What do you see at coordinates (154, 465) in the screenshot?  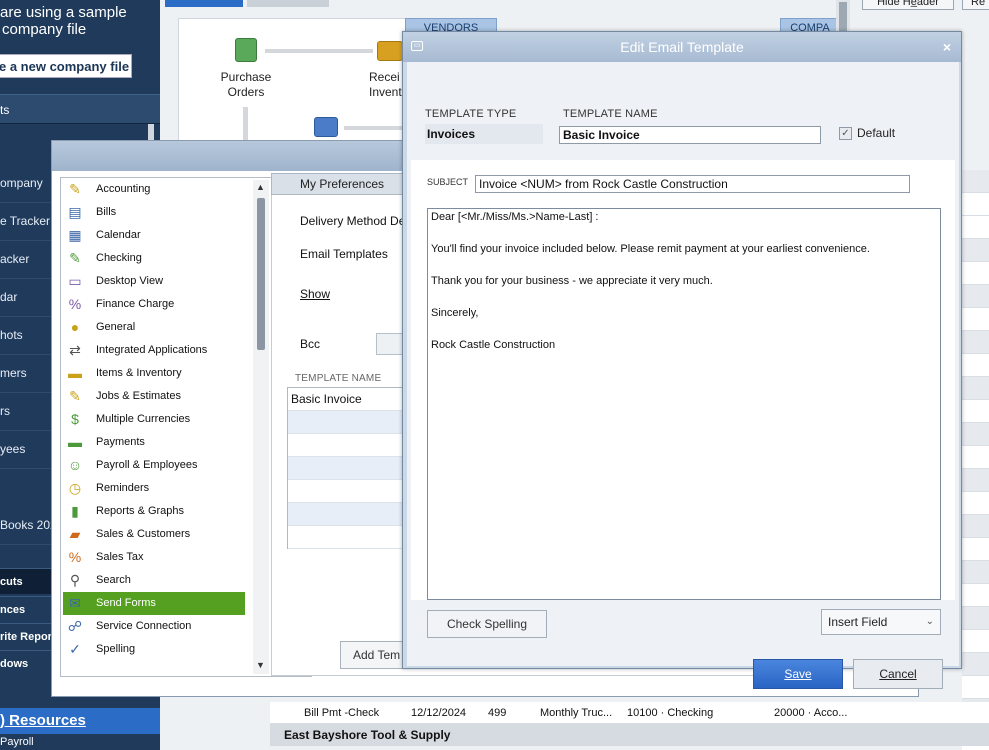 I see `preference-category: ☺ Payroll & Employees` at bounding box center [154, 465].